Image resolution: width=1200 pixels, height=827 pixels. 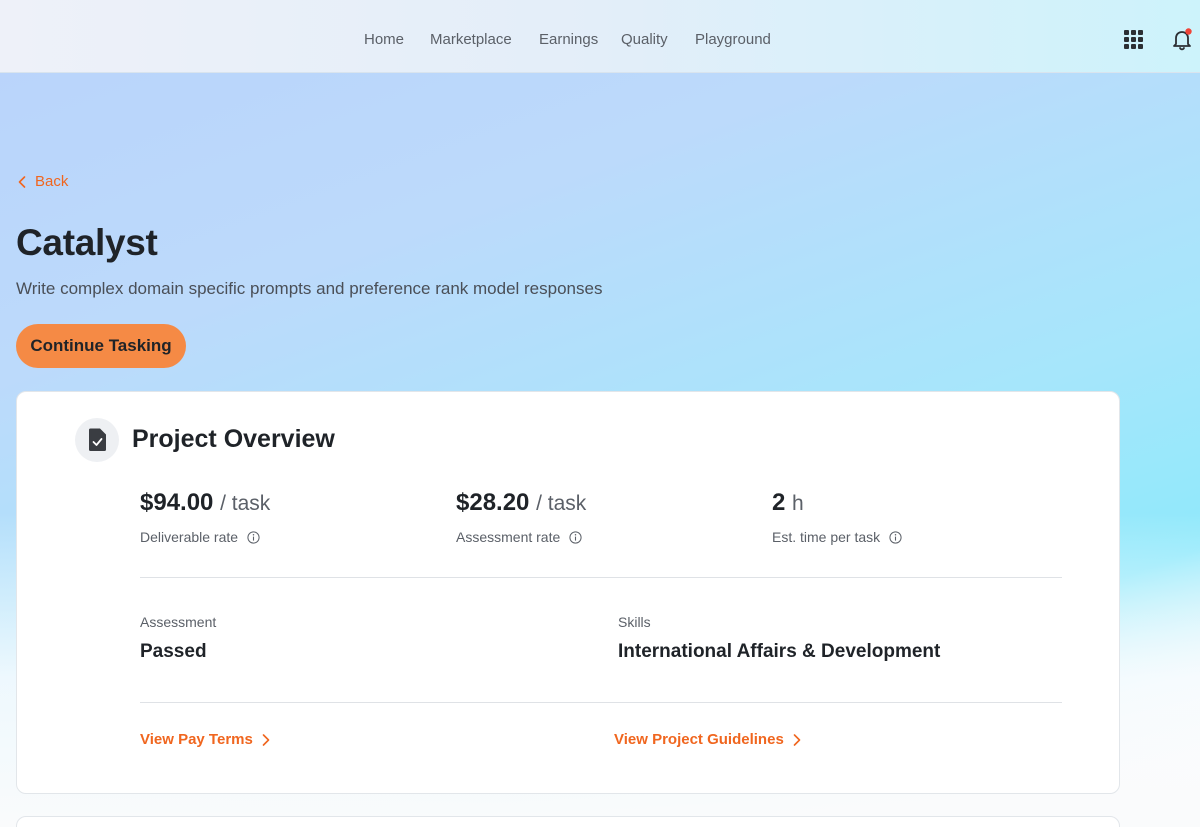 What do you see at coordinates (233, 439) in the screenshot?
I see `overview-title: Project Overview` at bounding box center [233, 439].